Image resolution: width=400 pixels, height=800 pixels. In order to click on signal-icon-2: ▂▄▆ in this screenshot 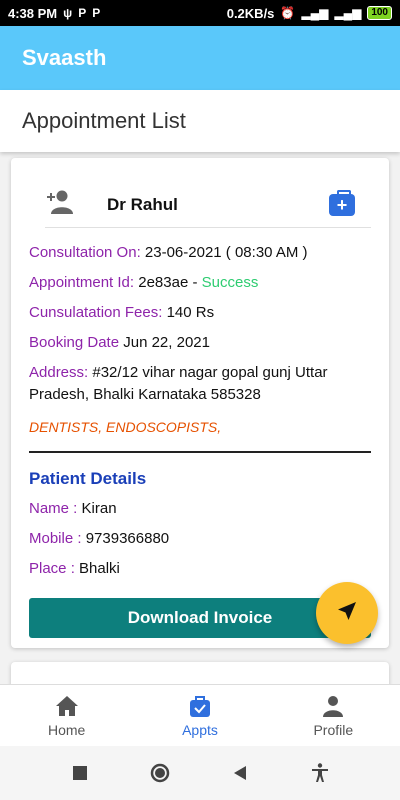, I will do `click(348, 13)`.